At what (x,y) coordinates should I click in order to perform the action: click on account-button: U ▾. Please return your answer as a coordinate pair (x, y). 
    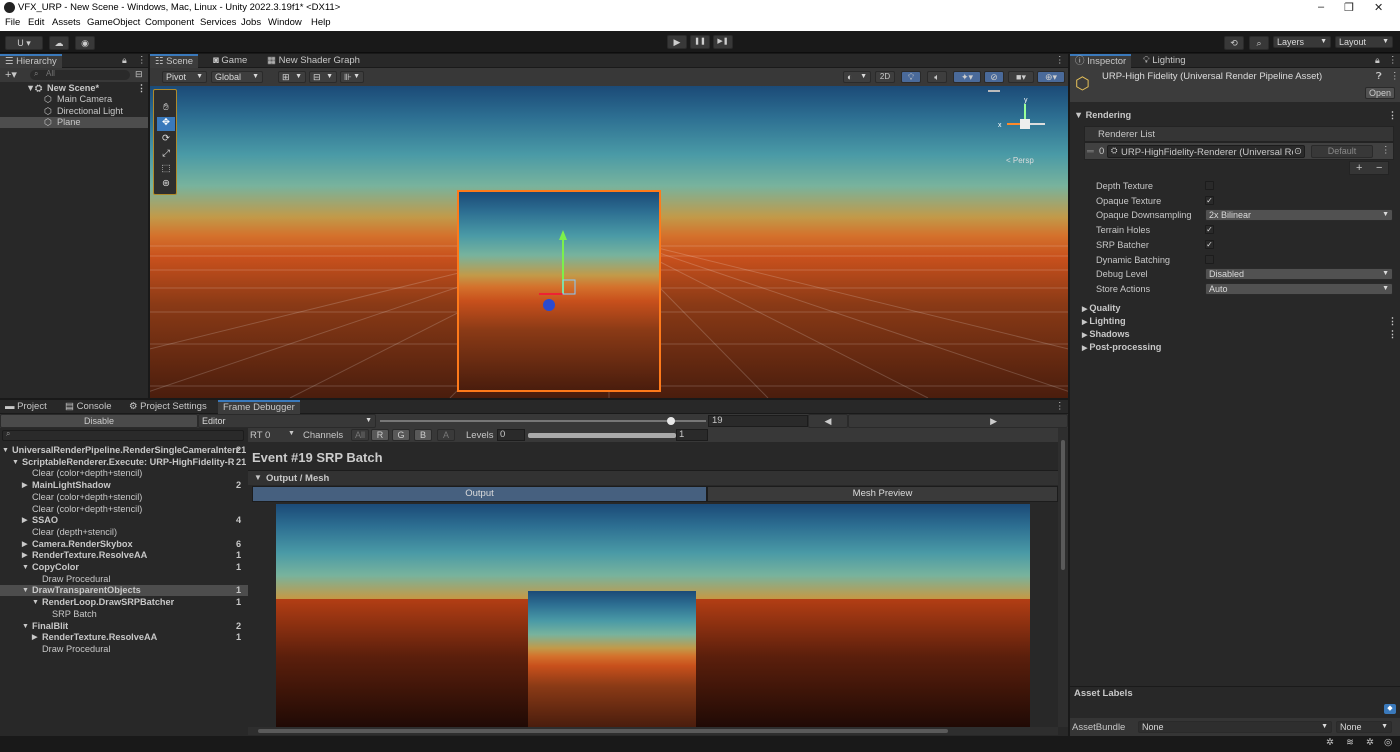
    Looking at the image, I should click on (24, 43).